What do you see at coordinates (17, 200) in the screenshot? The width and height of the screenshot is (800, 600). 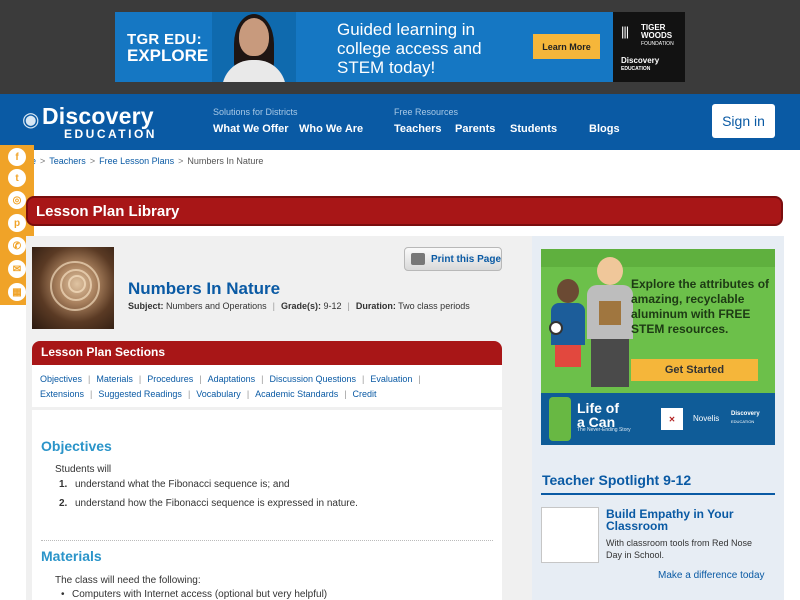 I see `instagram-icon: ◎` at bounding box center [17, 200].